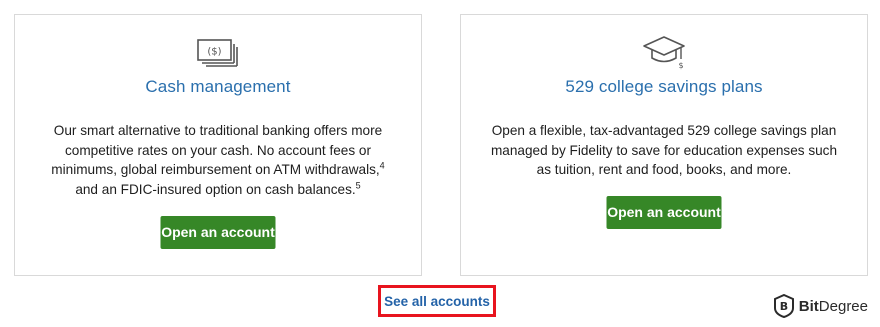 Image resolution: width=880 pixels, height=327 pixels. What do you see at coordinates (218, 86) in the screenshot?
I see `card-title: Cash management` at bounding box center [218, 86].